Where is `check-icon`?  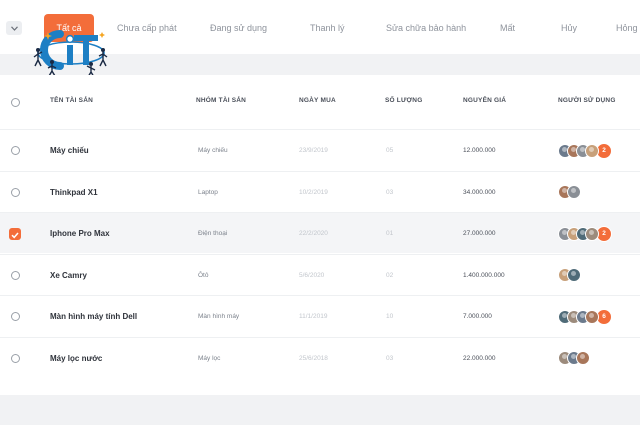
check-icon is located at coordinates (15, 235).